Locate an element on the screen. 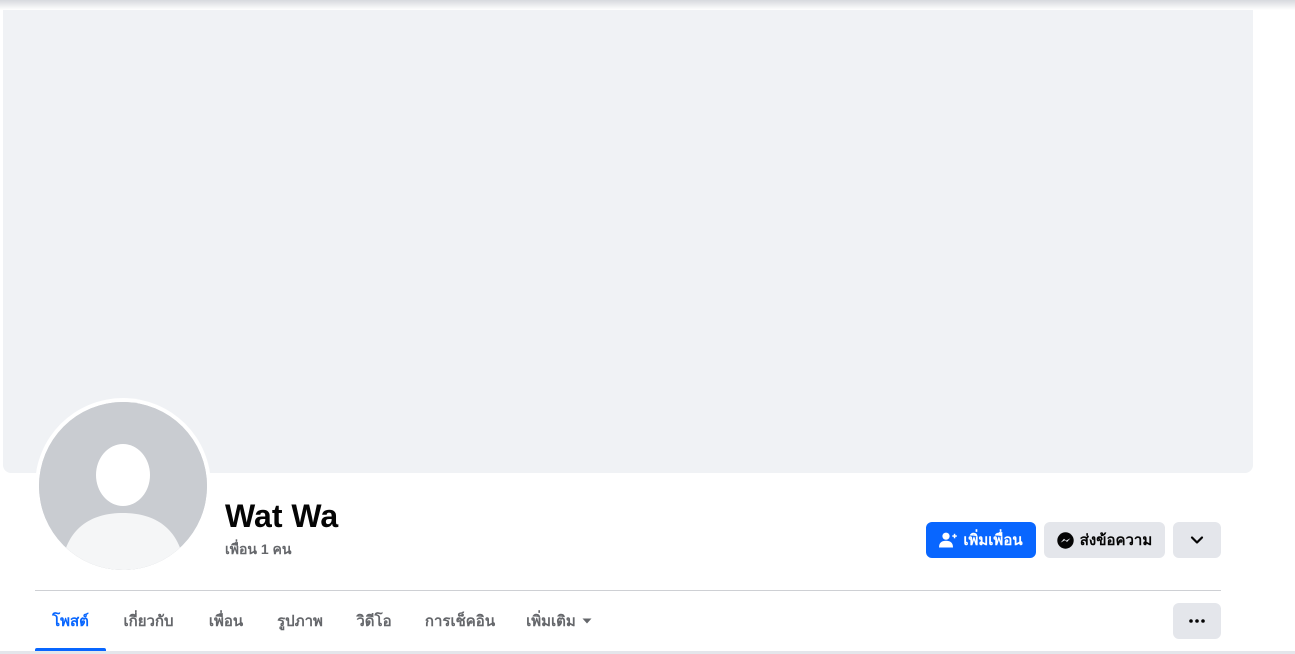 The width and height of the screenshot is (1295, 654). chevron-down-icon is located at coordinates (1197, 540).